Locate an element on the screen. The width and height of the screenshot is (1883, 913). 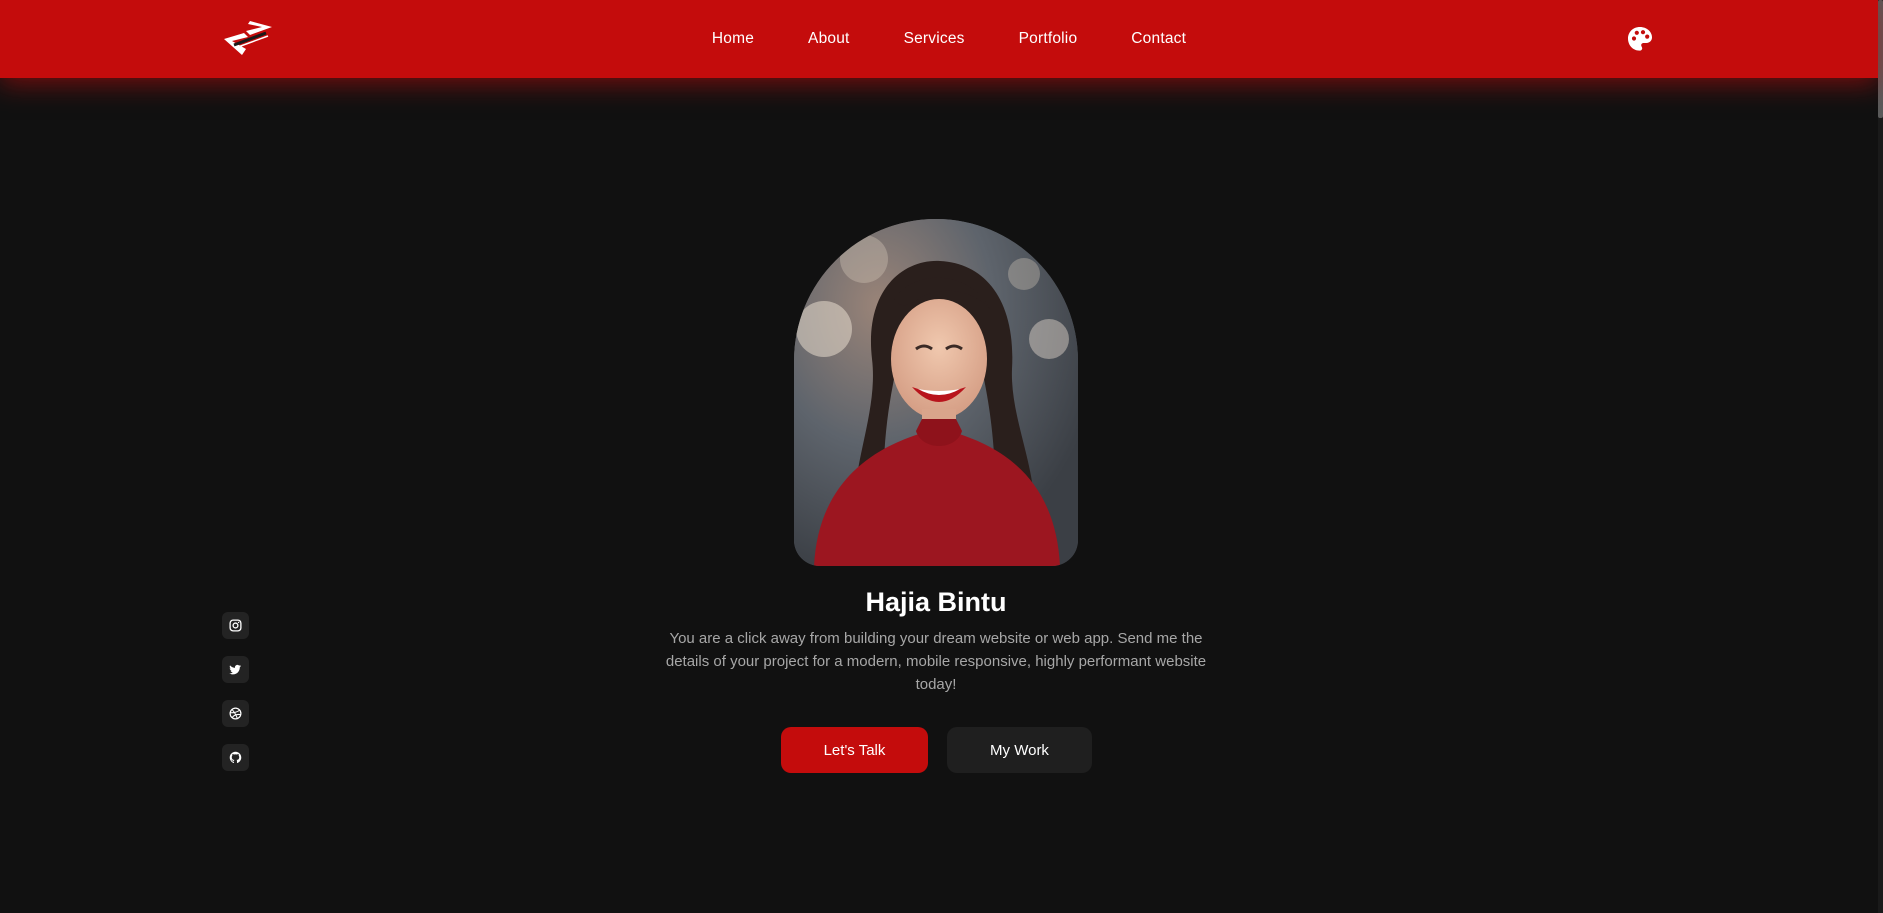
scrollbar is located at coordinates (1880, 456).